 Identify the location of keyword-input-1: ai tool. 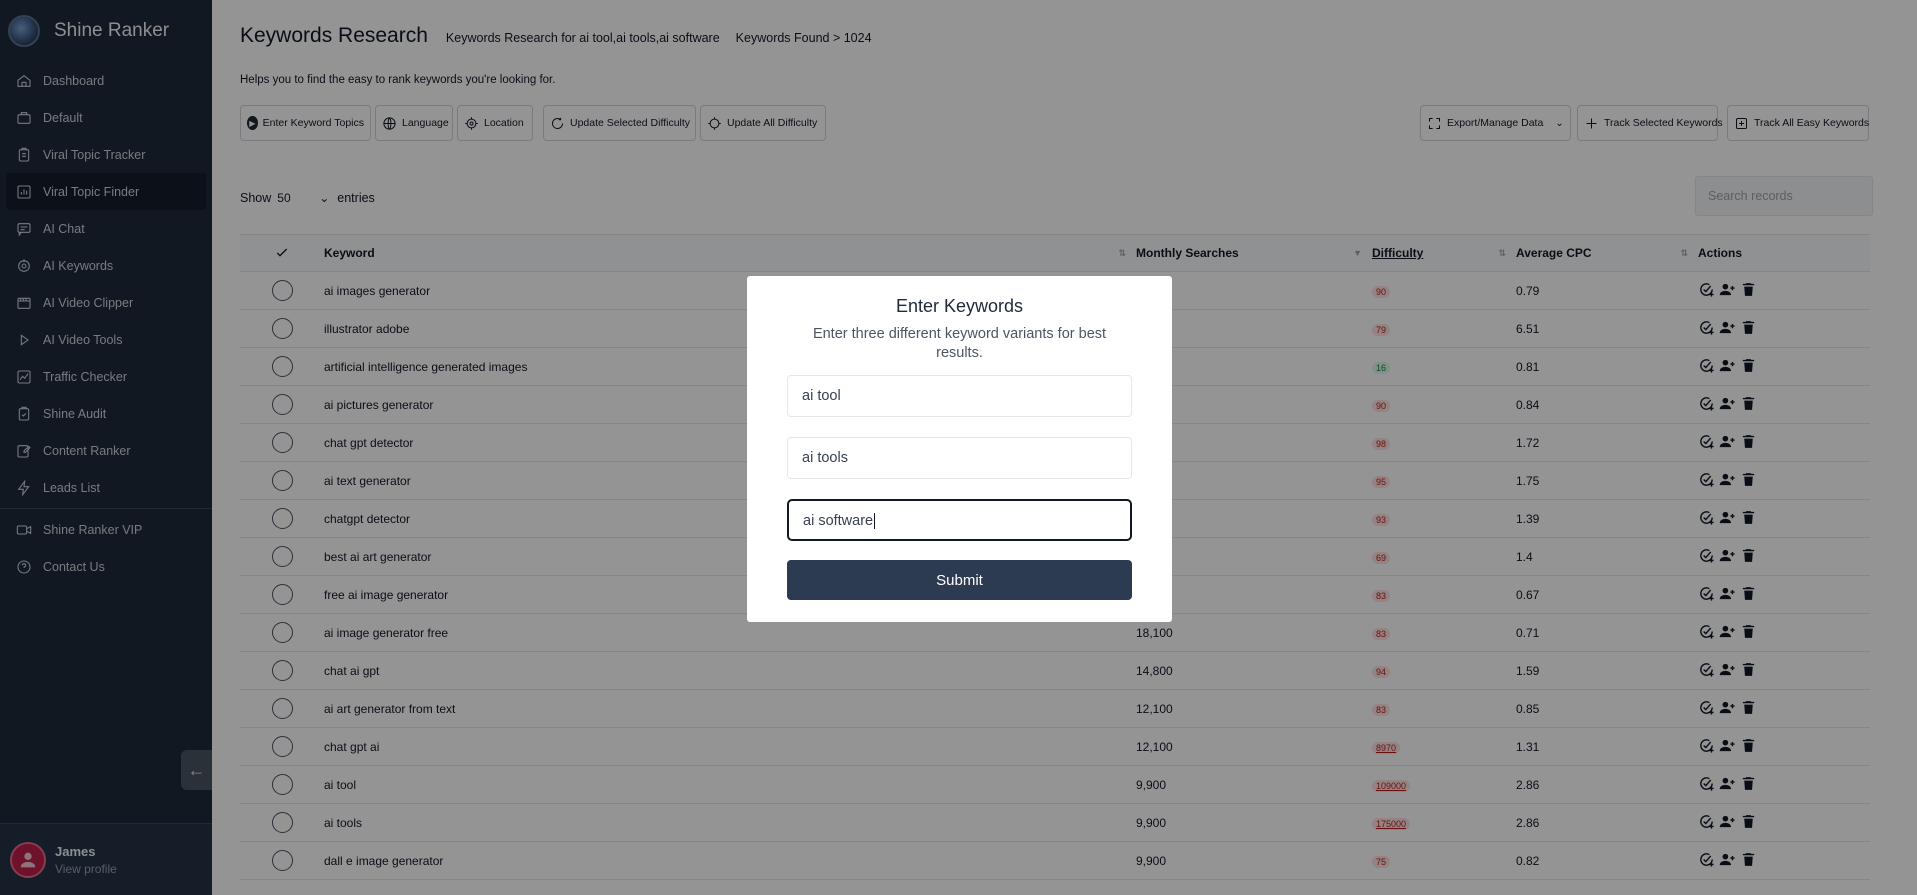
(959, 396).